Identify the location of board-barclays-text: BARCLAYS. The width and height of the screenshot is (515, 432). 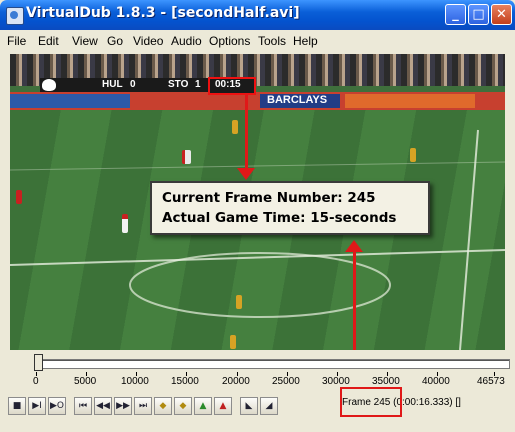
(297, 100).